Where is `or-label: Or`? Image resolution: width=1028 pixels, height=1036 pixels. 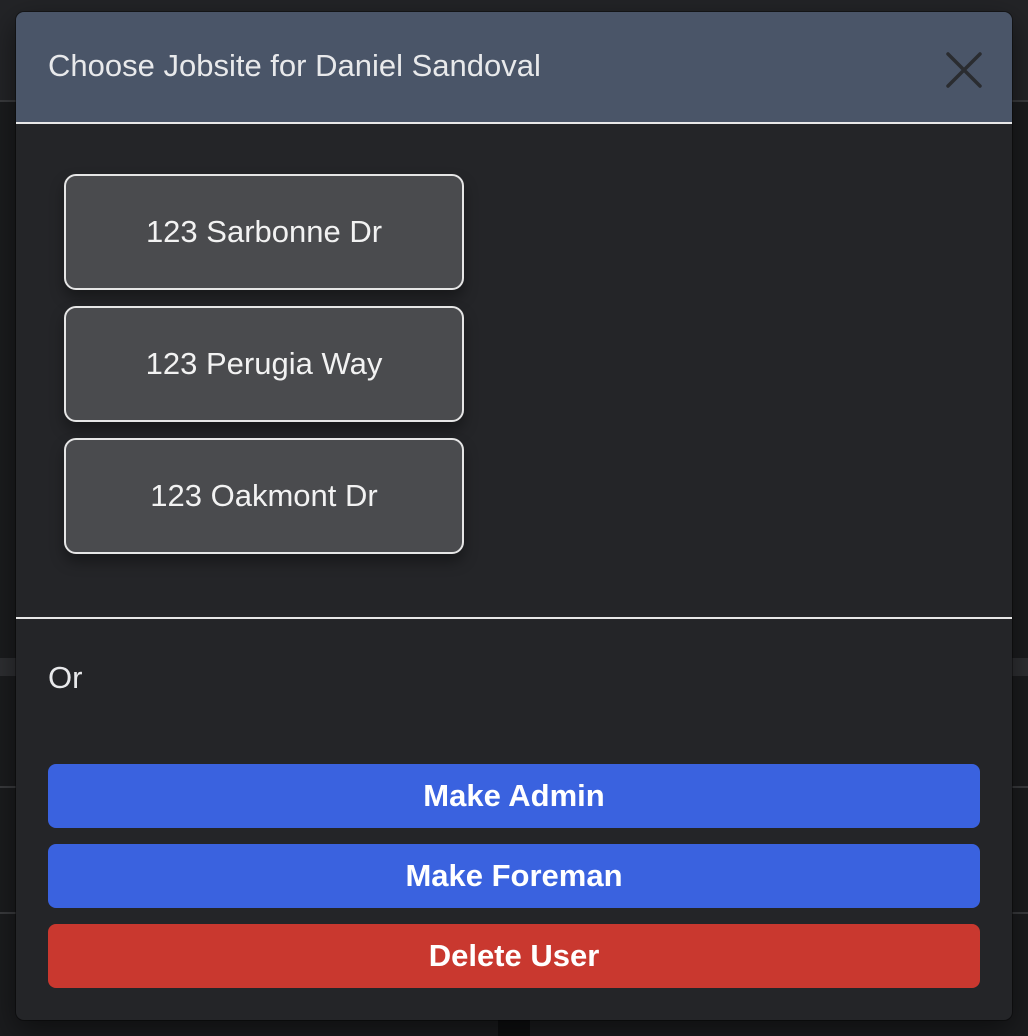
or-label: Or is located at coordinates (65, 677).